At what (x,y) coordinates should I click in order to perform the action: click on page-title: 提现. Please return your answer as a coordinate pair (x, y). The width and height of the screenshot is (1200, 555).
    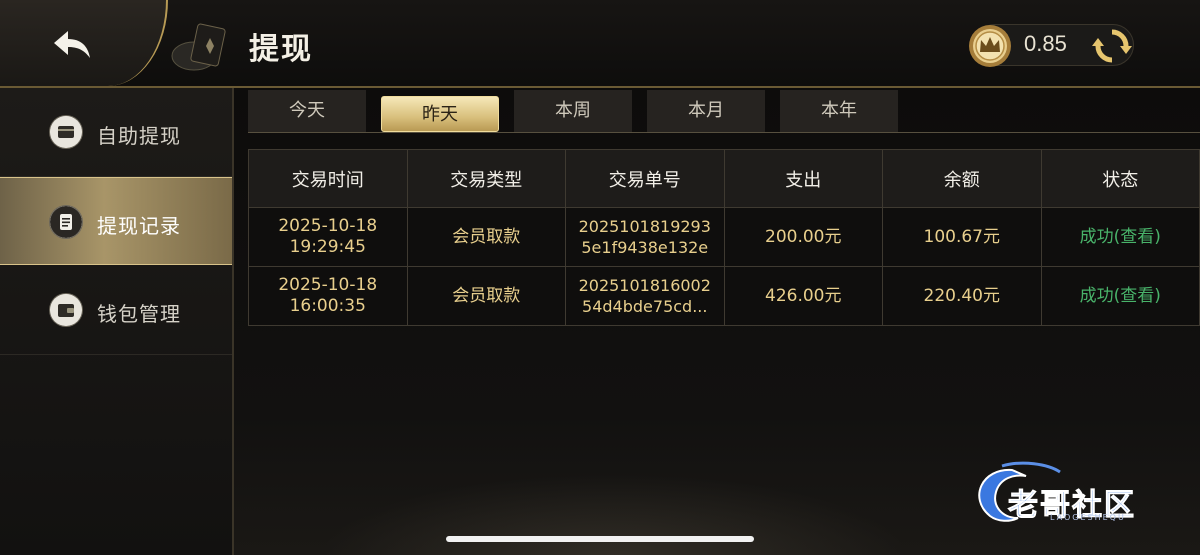
    Looking at the image, I should click on (281, 49).